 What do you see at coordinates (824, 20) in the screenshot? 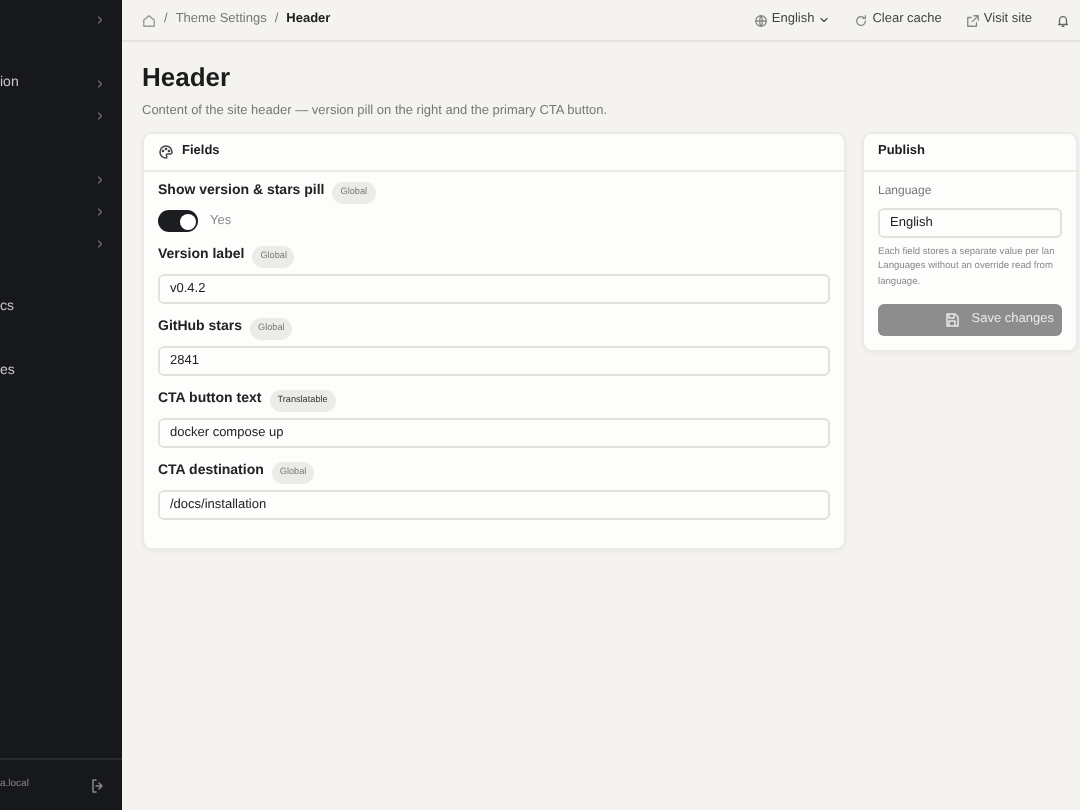
I see `caret-icon` at bounding box center [824, 20].